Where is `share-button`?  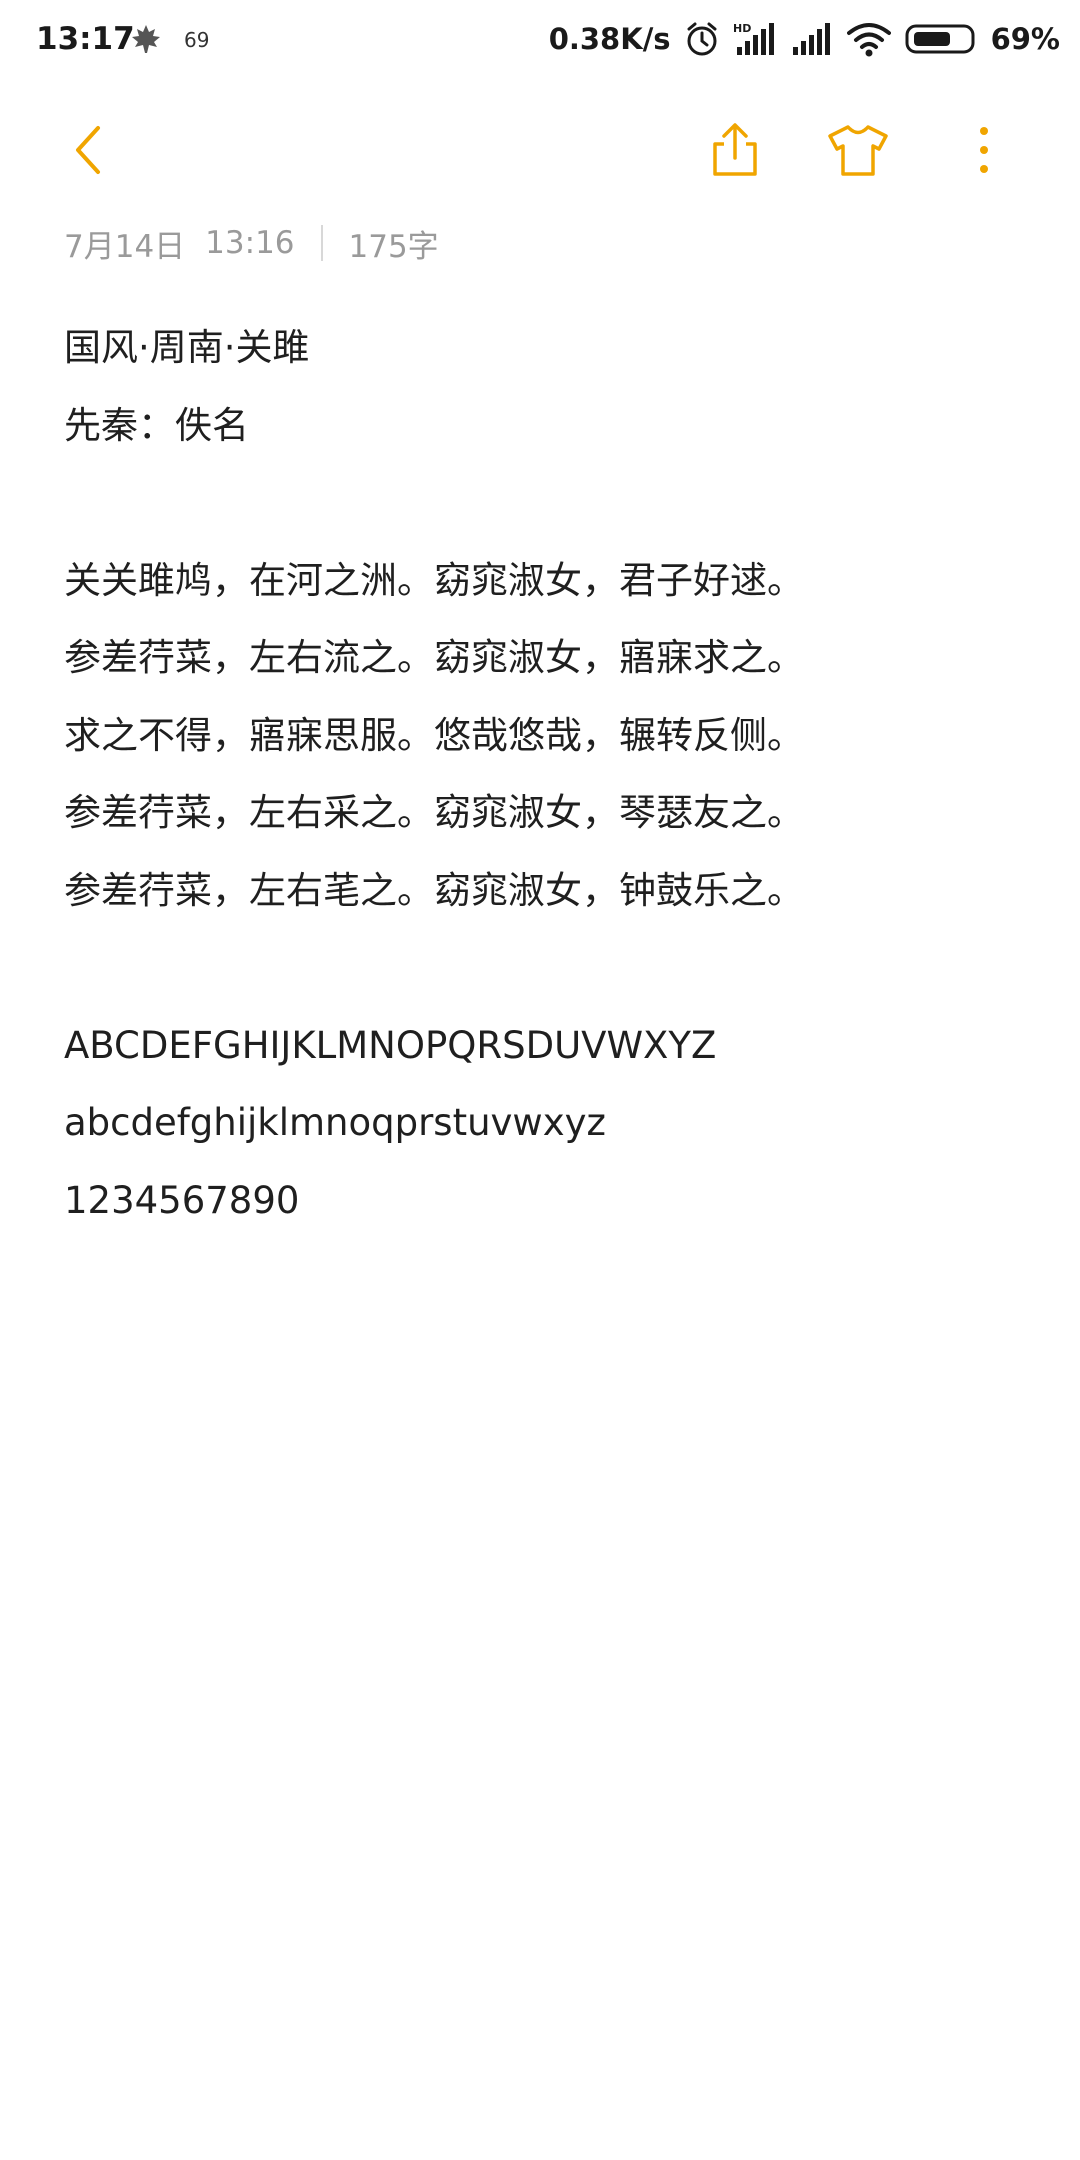
share-button is located at coordinates (735, 150).